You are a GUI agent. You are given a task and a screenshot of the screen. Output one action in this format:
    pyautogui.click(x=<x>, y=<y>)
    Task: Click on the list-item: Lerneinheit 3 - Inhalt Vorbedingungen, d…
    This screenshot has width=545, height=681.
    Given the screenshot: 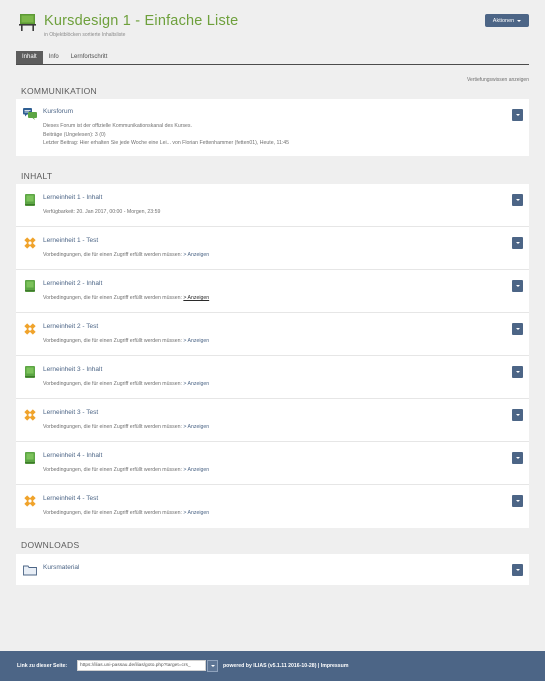 What is the action you would take?
    pyautogui.click(x=272, y=377)
    